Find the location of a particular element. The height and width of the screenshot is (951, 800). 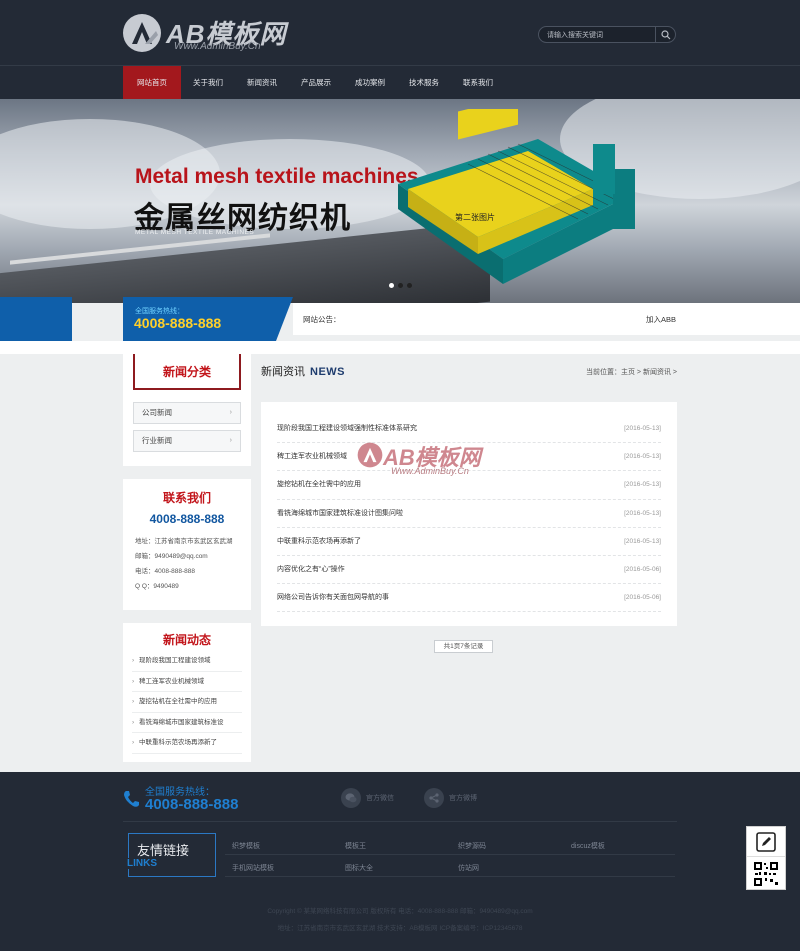

dynamics-item: 旋挖钻机在全社需中的应用 is located at coordinates (187, 702).